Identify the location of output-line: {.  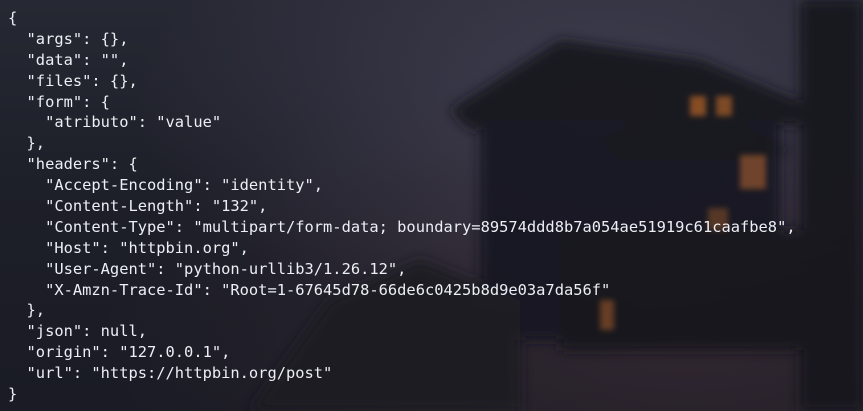
(13, 18).